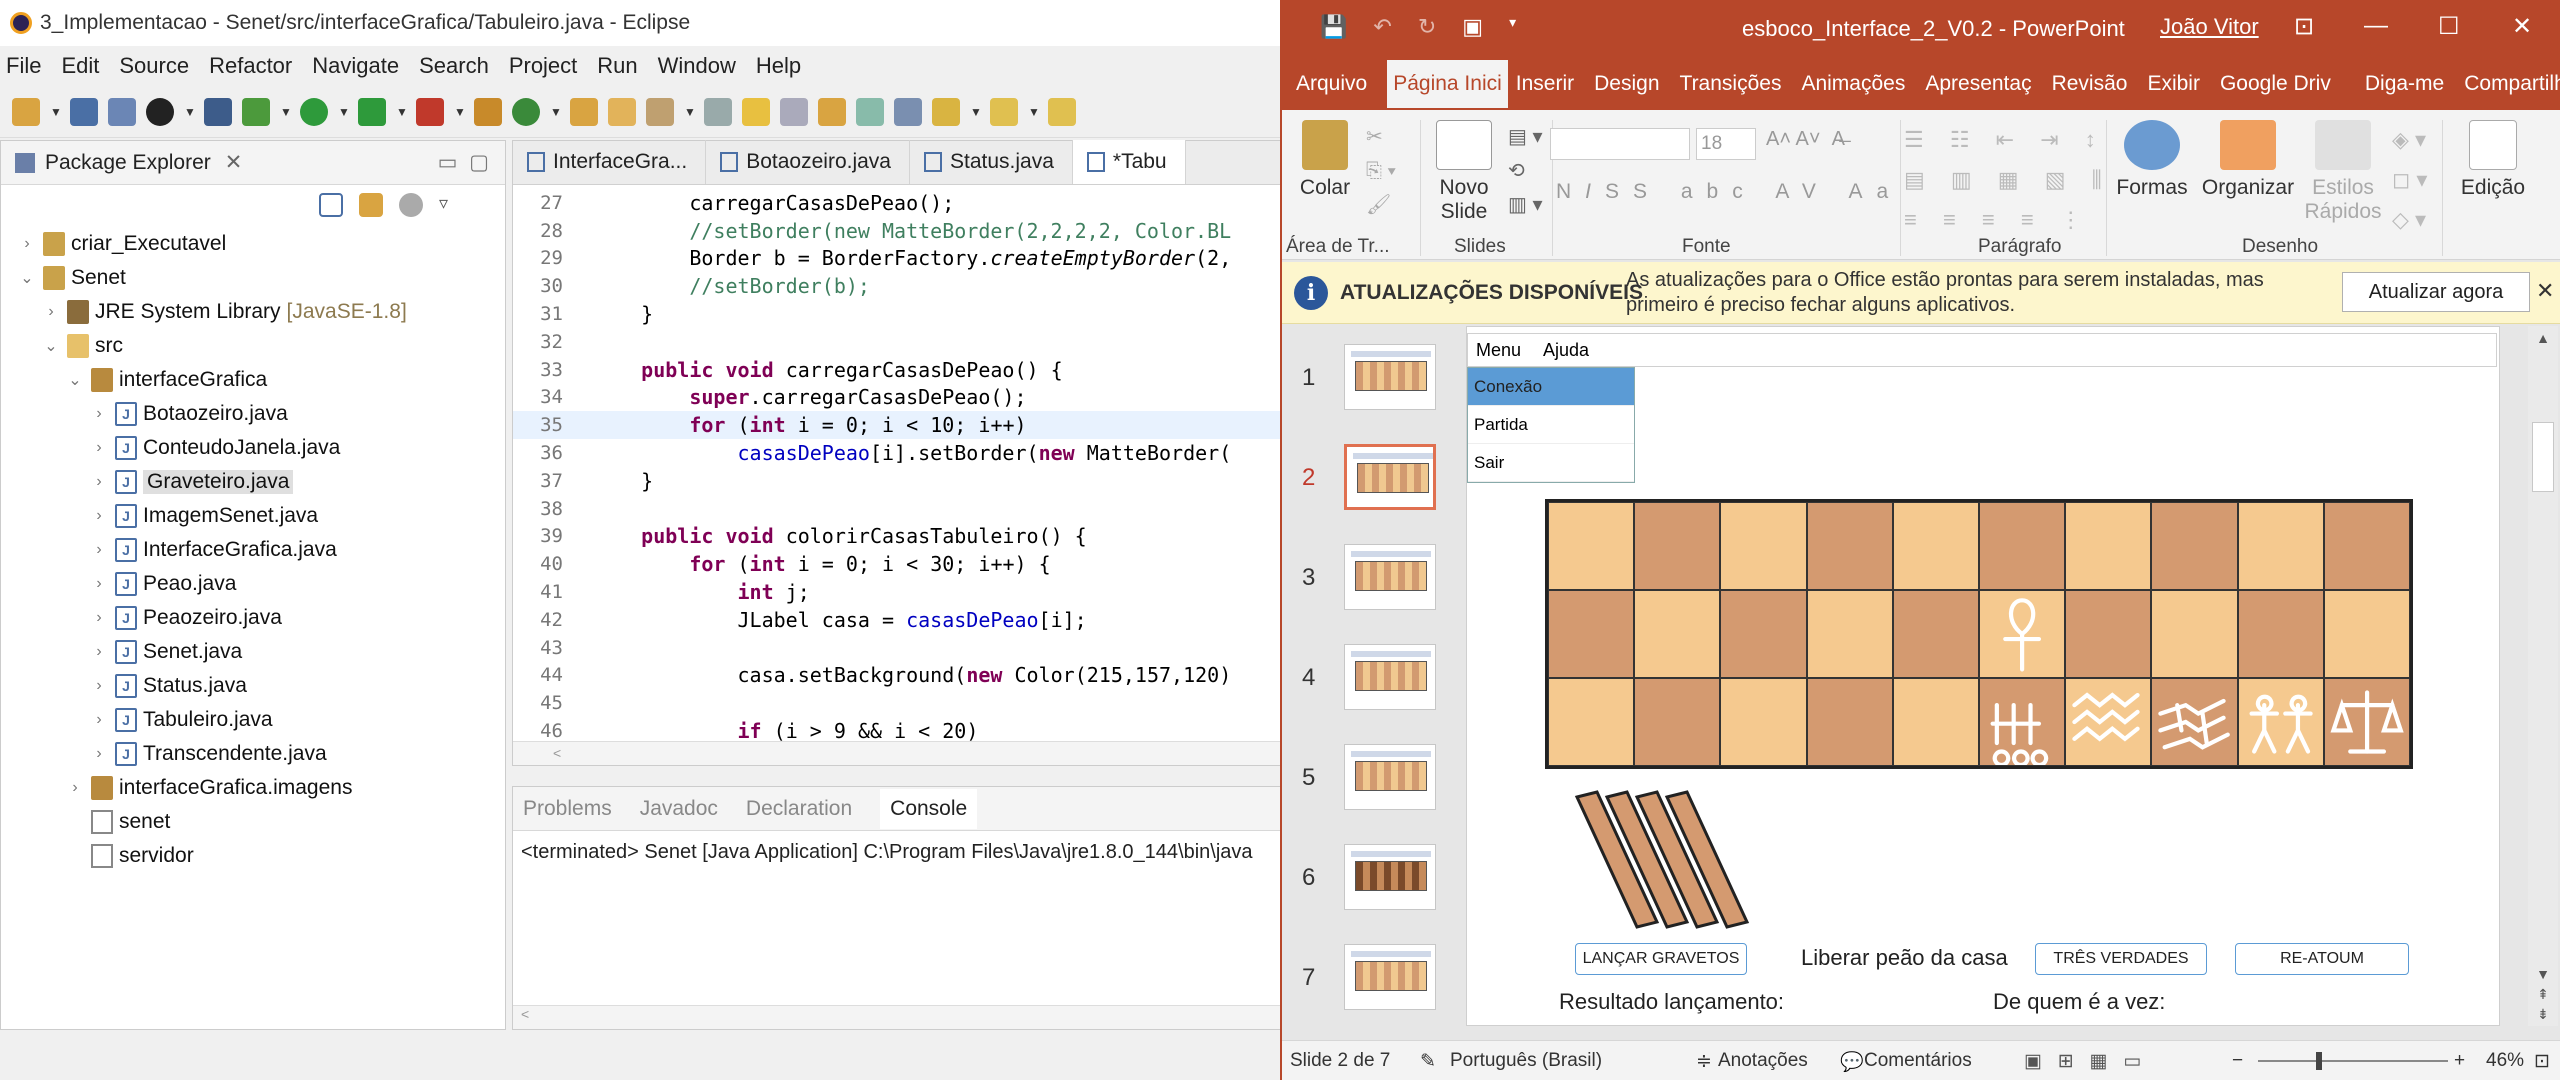 This screenshot has width=2560, height=1080. I want to click on font-grow-shrink: A˄ A˅ A̶, so click(1805, 139).